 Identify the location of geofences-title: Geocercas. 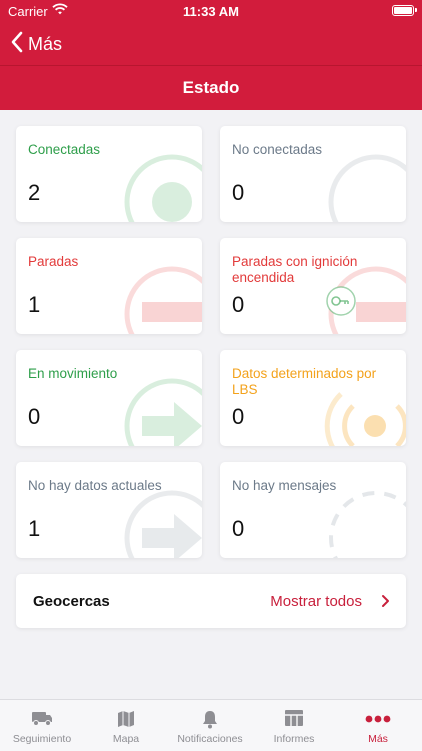
(71, 601).